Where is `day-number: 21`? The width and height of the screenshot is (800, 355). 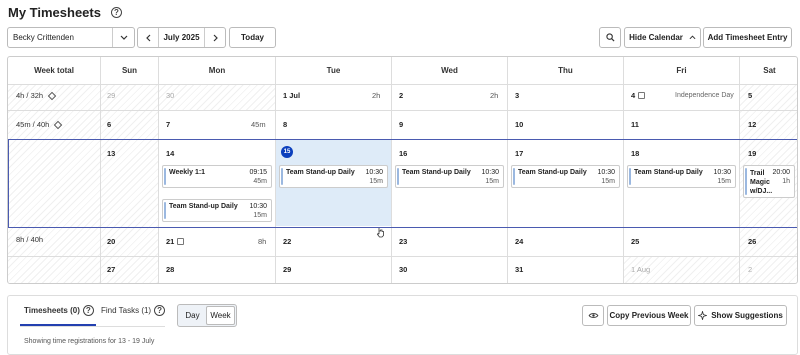
day-number: 21 is located at coordinates (175, 241).